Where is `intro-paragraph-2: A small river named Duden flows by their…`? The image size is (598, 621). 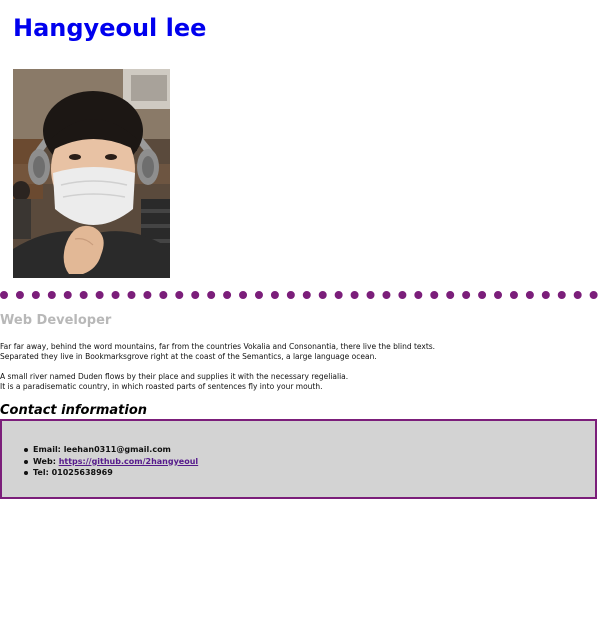 intro-paragraph-2: A small river named Duden flows by their… is located at coordinates (299, 382).